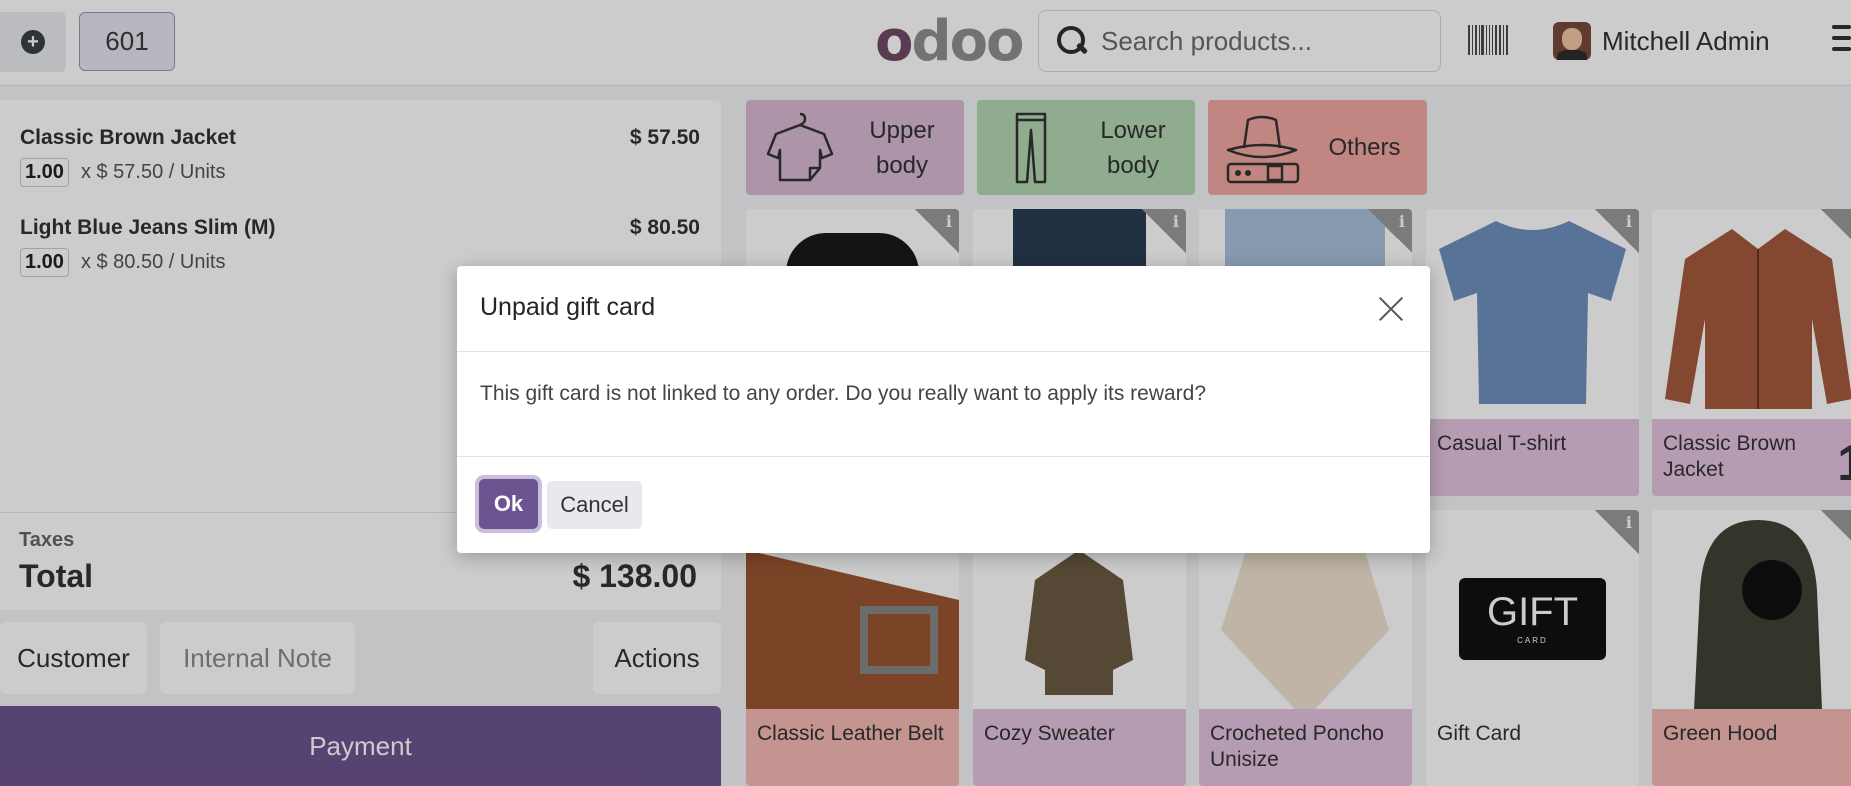 This screenshot has height=786, width=1851. Describe the element at coordinates (594, 505) in the screenshot. I see `cancel-button: Cancel` at that location.